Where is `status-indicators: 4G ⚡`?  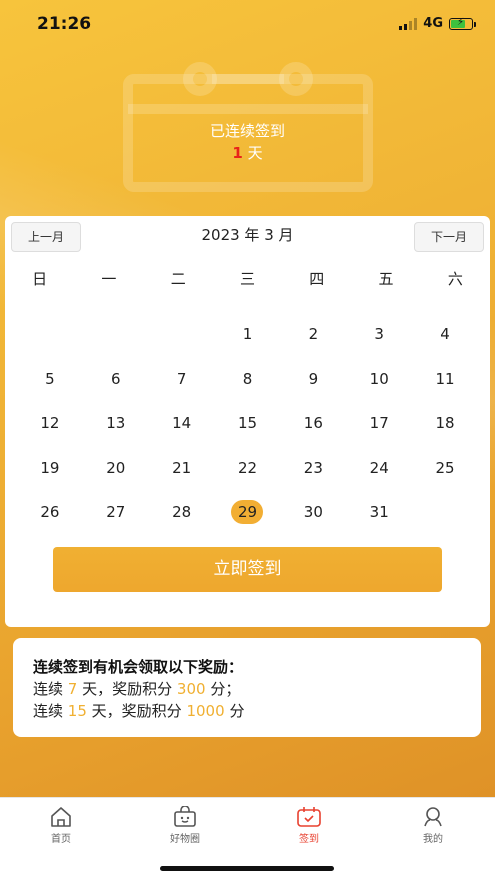
status-indicators: 4G ⚡ is located at coordinates (437, 23).